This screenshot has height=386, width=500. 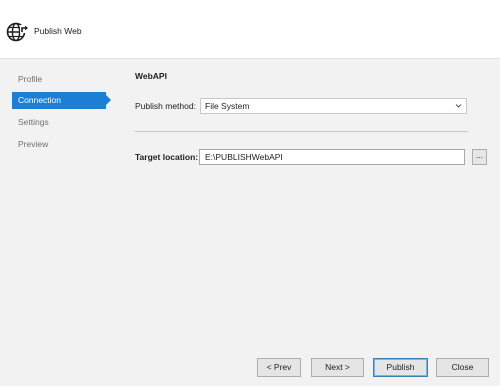 I want to click on publish-method-value: File System, so click(x=227, y=106).